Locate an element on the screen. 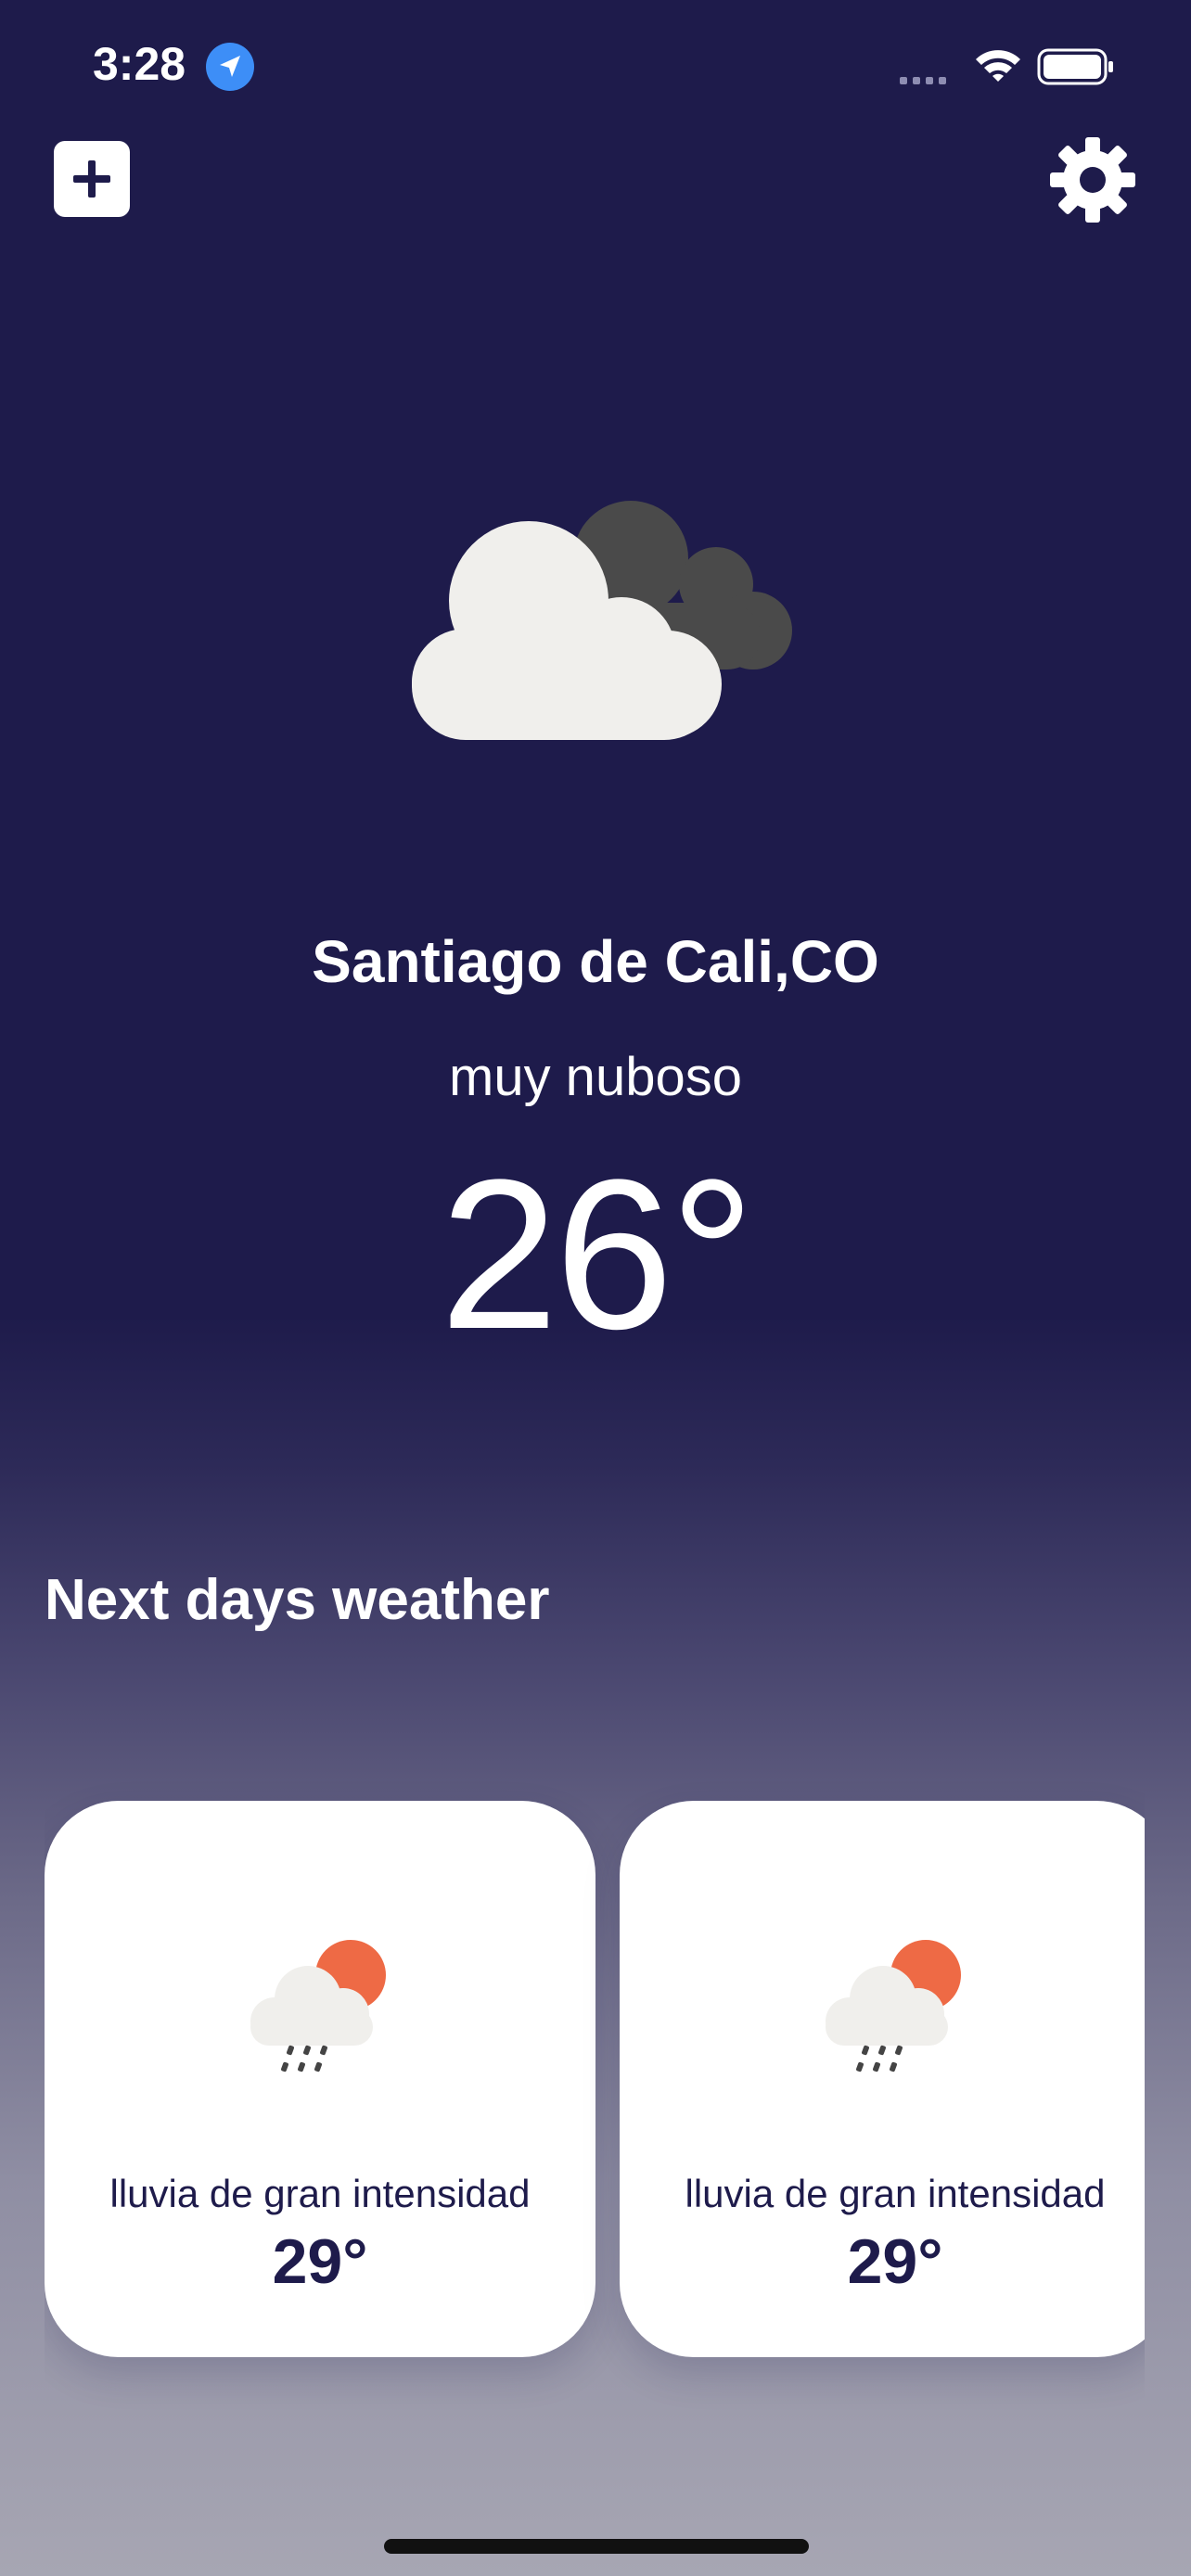  signal-icon is located at coordinates (926, 80).